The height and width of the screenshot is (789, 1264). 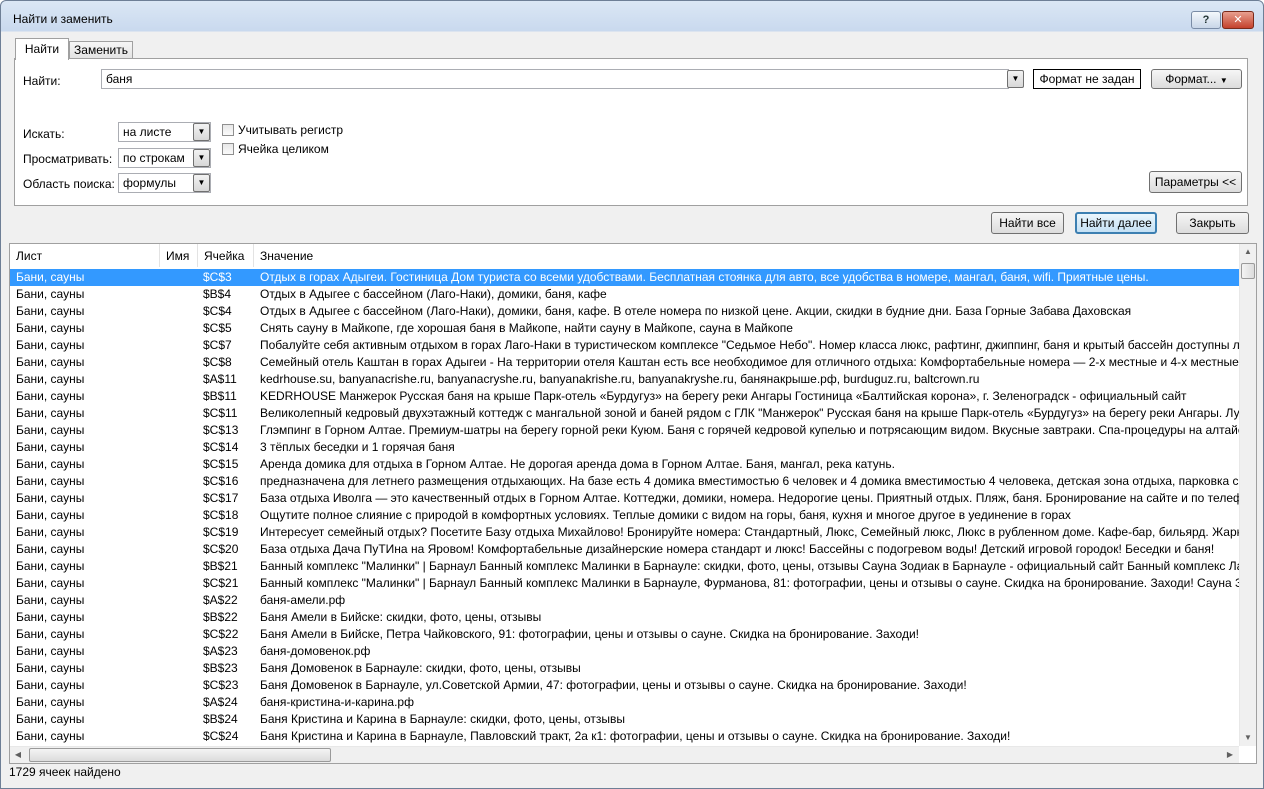 I want to click on cell-address: $C$22, so click(x=221, y=634).